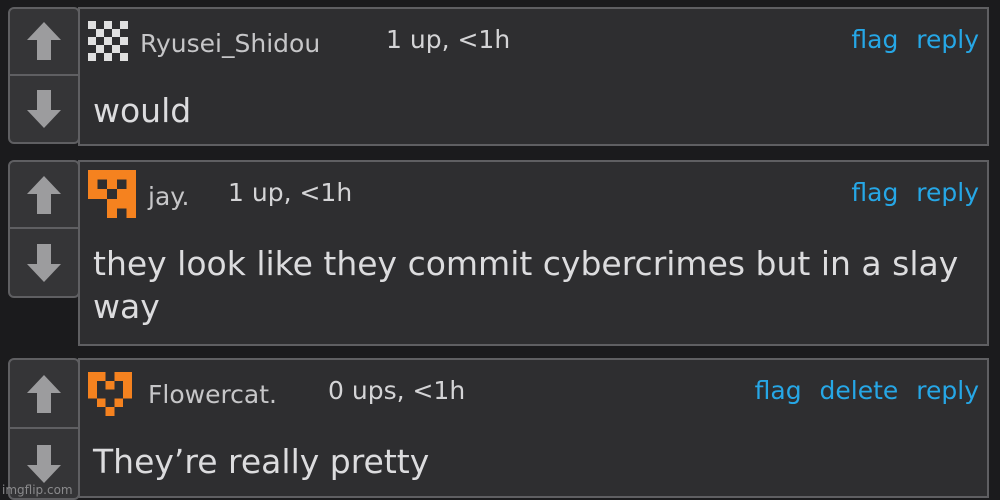  I want to click on comment-meta: 0 ups, <1h, so click(397, 390).